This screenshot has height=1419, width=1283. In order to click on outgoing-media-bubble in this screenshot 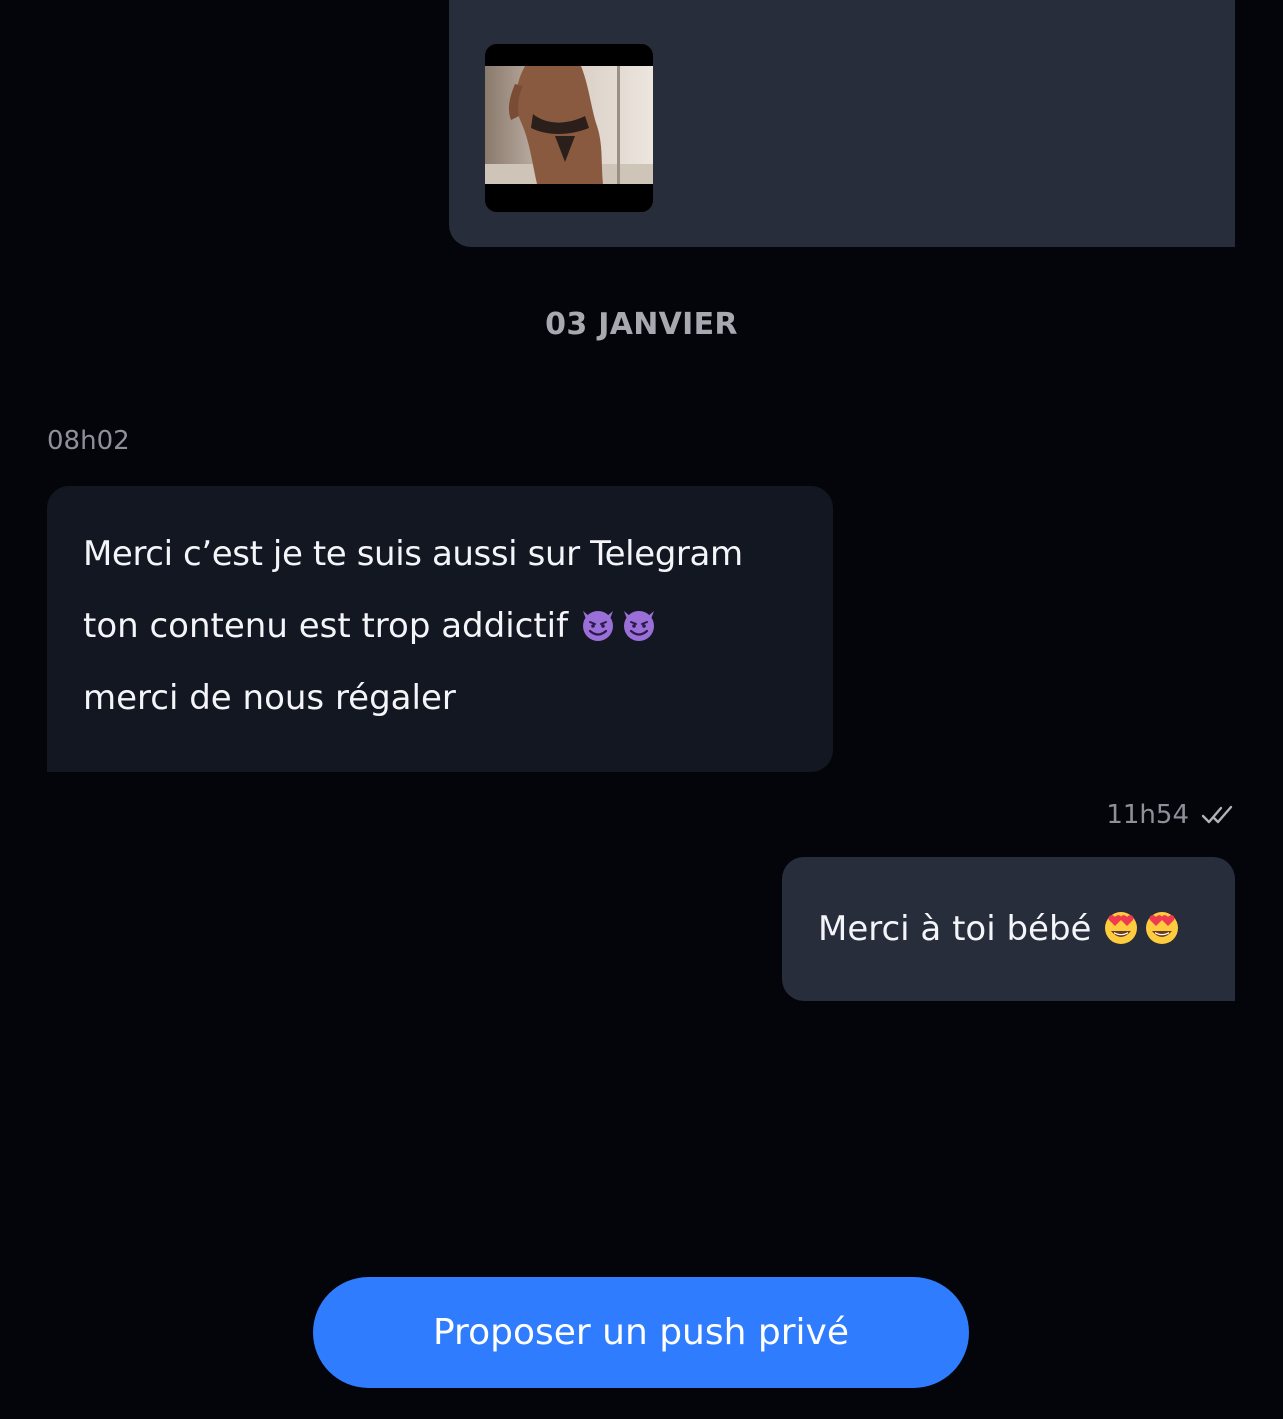, I will do `click(842, 123)`.